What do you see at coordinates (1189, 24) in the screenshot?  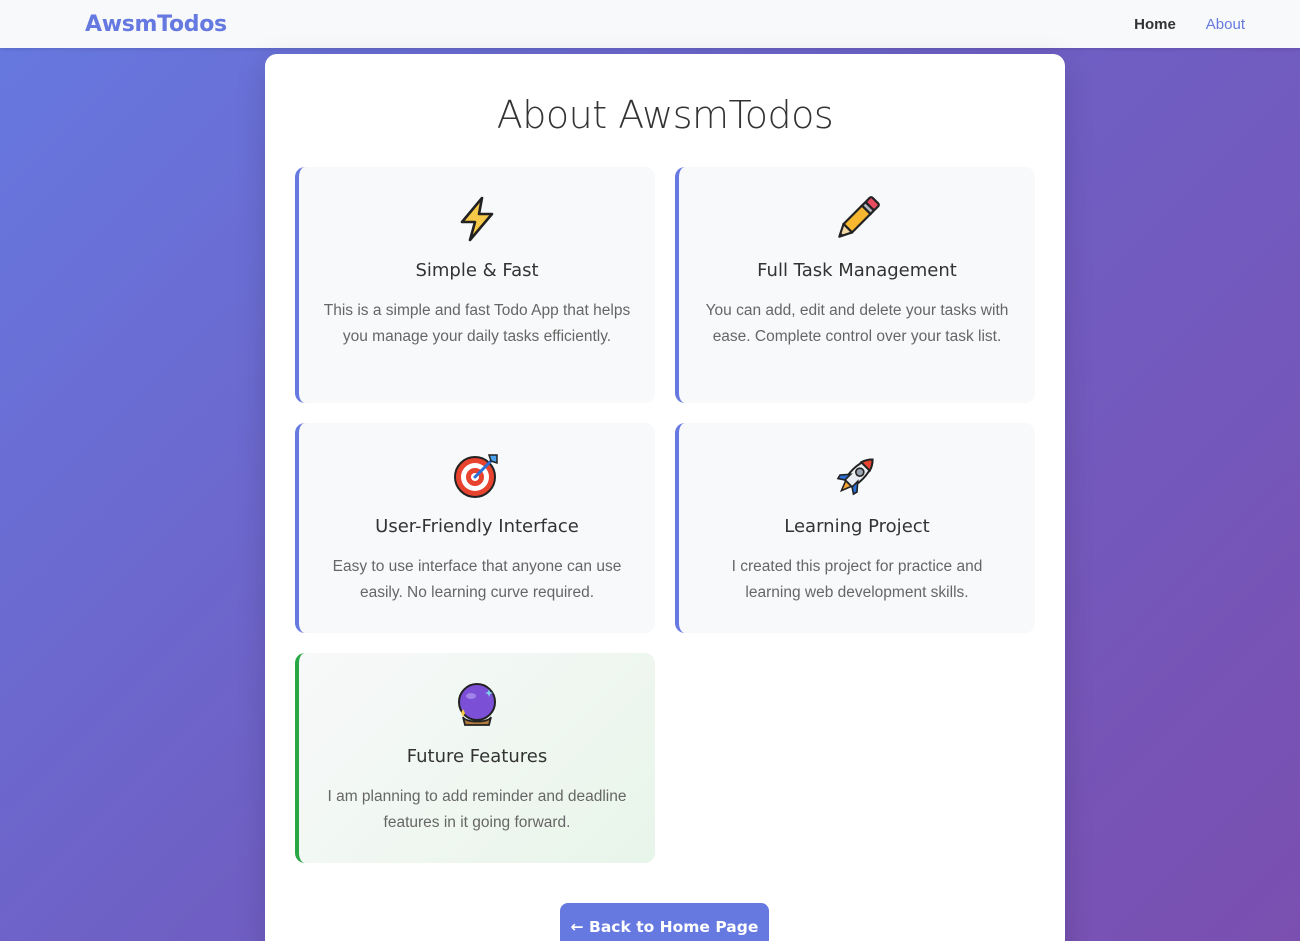 I see `nav-links: Home About` at bounding box center [1189, 24].